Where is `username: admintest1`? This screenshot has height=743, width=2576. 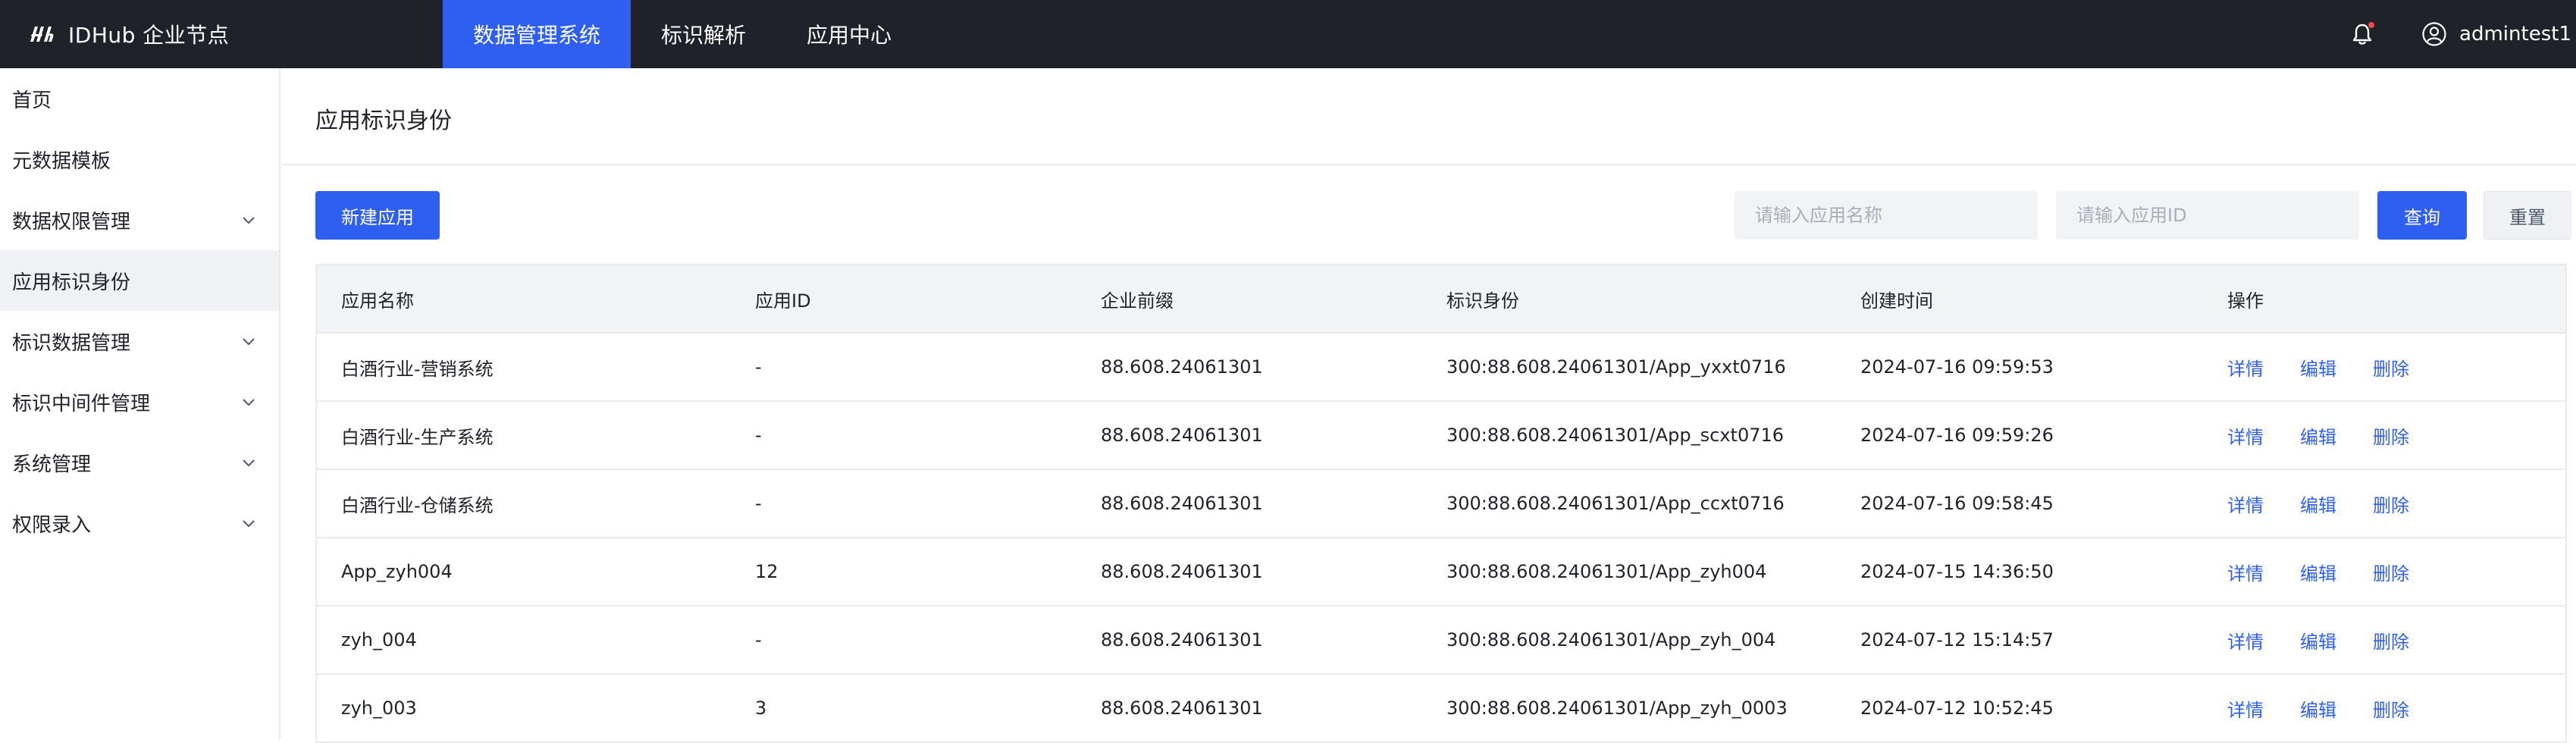
username: admintest1 is located at coordinates (2515, 34).